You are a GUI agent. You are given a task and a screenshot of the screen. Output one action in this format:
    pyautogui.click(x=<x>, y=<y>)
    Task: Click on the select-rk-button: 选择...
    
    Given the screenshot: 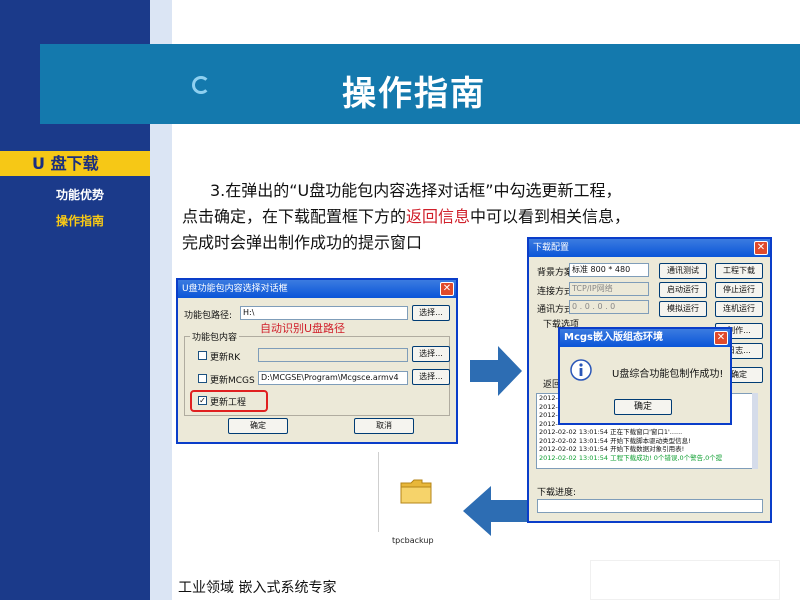 What is the action you would take?
    pyautogui.click(x=431, y=354)
    